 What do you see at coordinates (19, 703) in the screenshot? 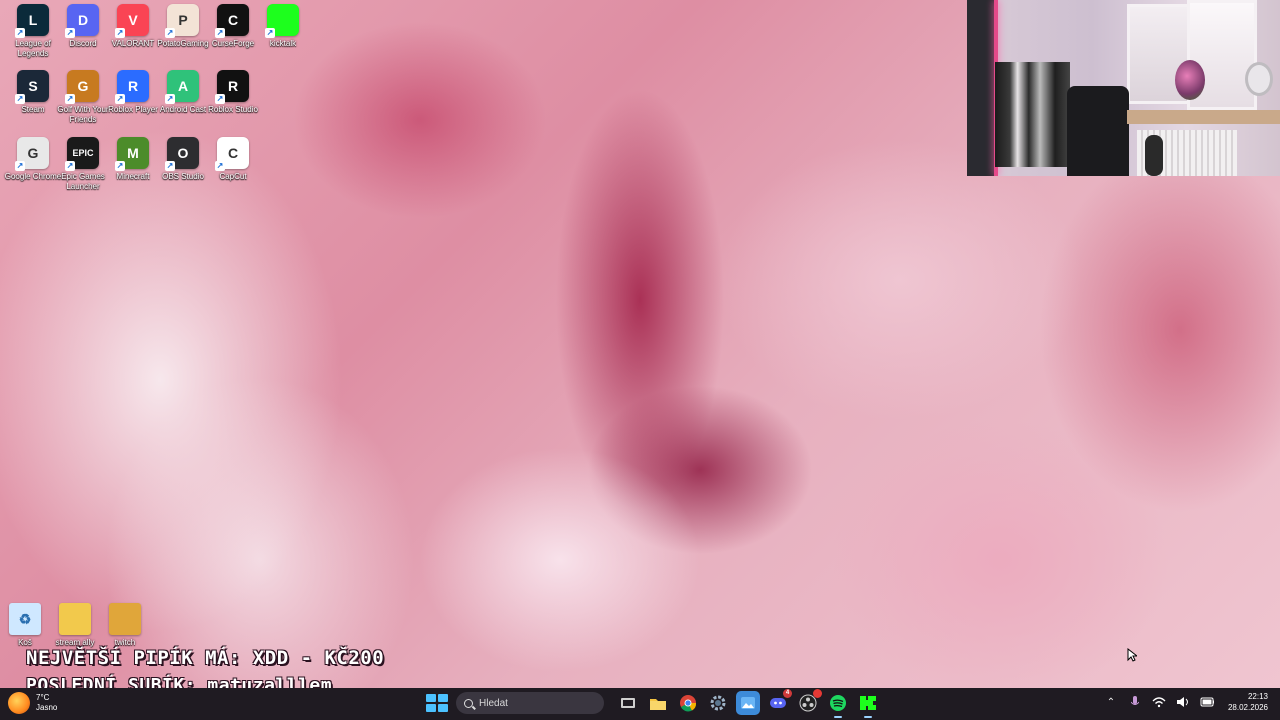
I see `weather-sun-icon` at bounding box center [19, 703].